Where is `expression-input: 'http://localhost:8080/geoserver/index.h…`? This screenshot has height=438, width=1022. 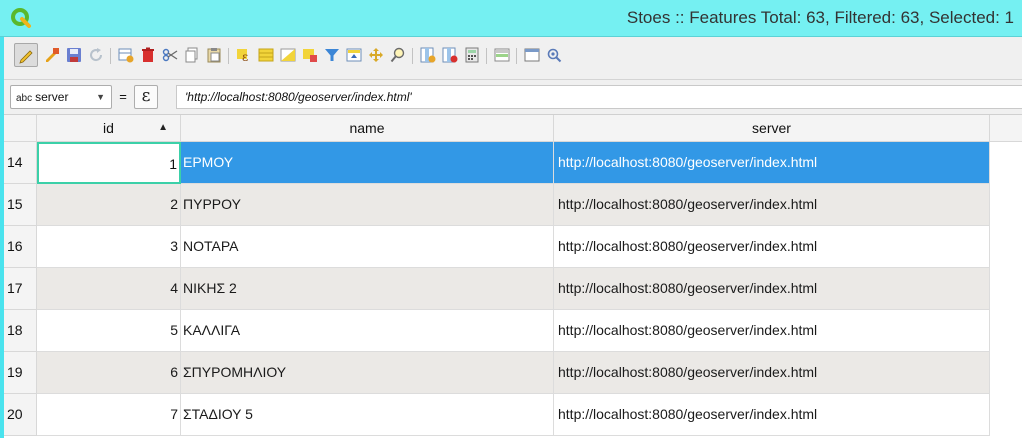 expression-input: 'http://localhost:8080/geoserver/index.h… is located at coordinates (599, 97).